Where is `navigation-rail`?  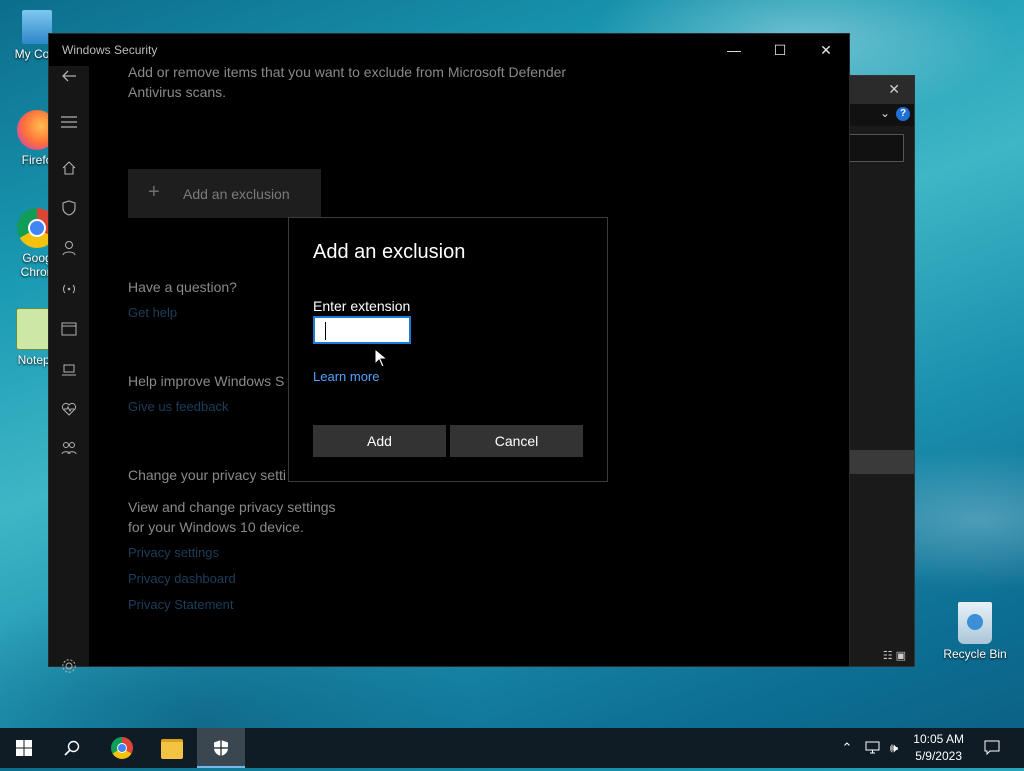 navigation-rail is located at coordinates (69, 369).